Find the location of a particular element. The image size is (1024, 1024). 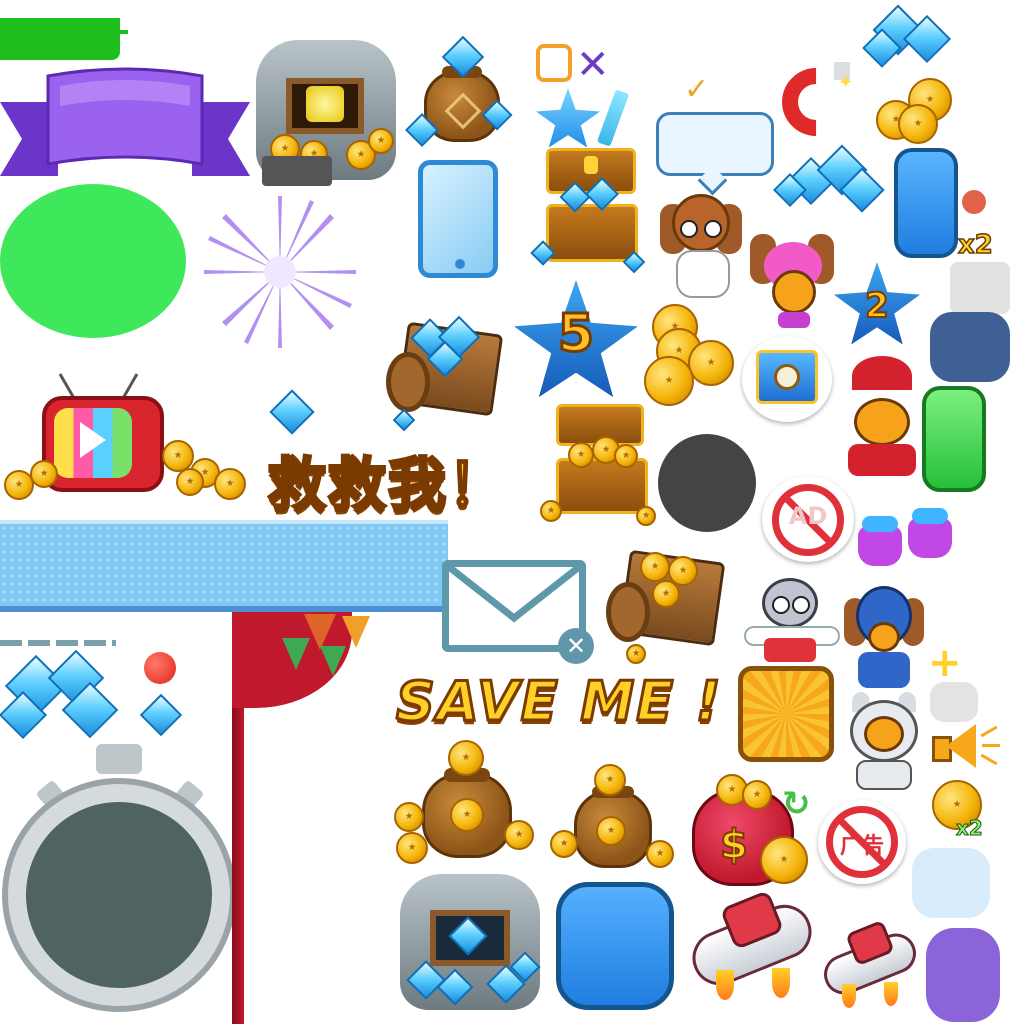

gold-mine-icon is located at coordinates (326, 113).